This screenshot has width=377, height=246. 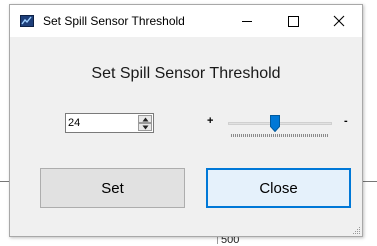 What do you see at coordinates (275, 123) in the screenshot?
I see `slider-thumb` at bounding box center [275, 123].